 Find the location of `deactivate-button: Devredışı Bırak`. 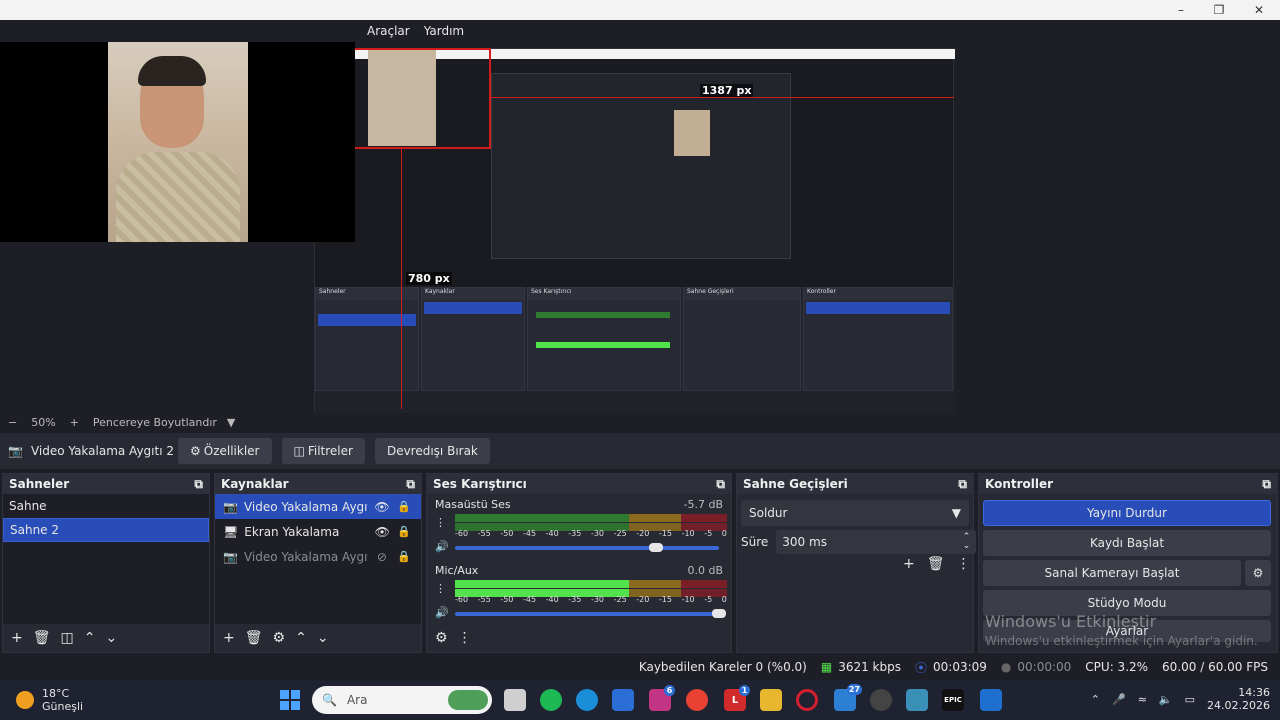

deactivate-button: Devredışı Bırak is located at coordinates (432, 451).